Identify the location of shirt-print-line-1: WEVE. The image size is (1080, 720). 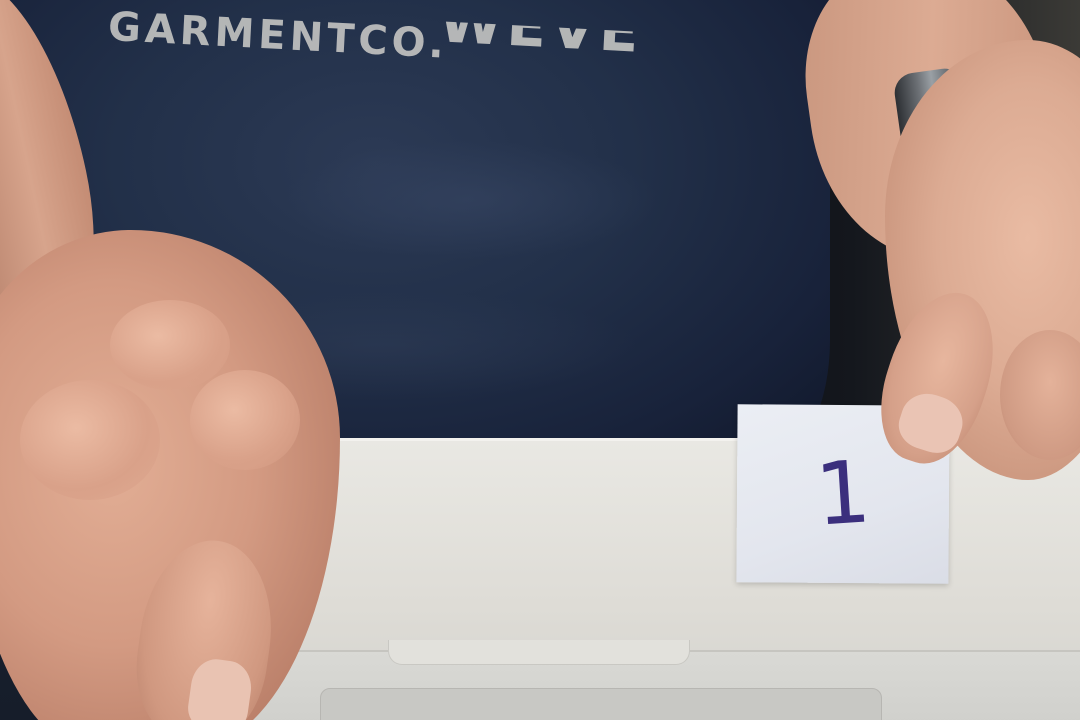
(541, 33).